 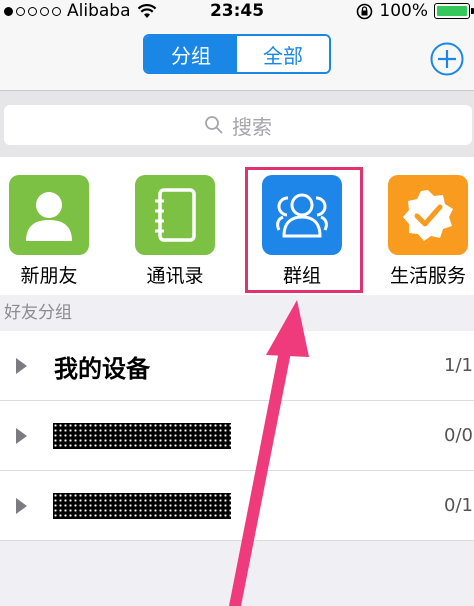 What do you see at coordinates (237, 313) in the screenshot?
I see `friend-groups-header: 好友分组` at bounding box center [237, 313].